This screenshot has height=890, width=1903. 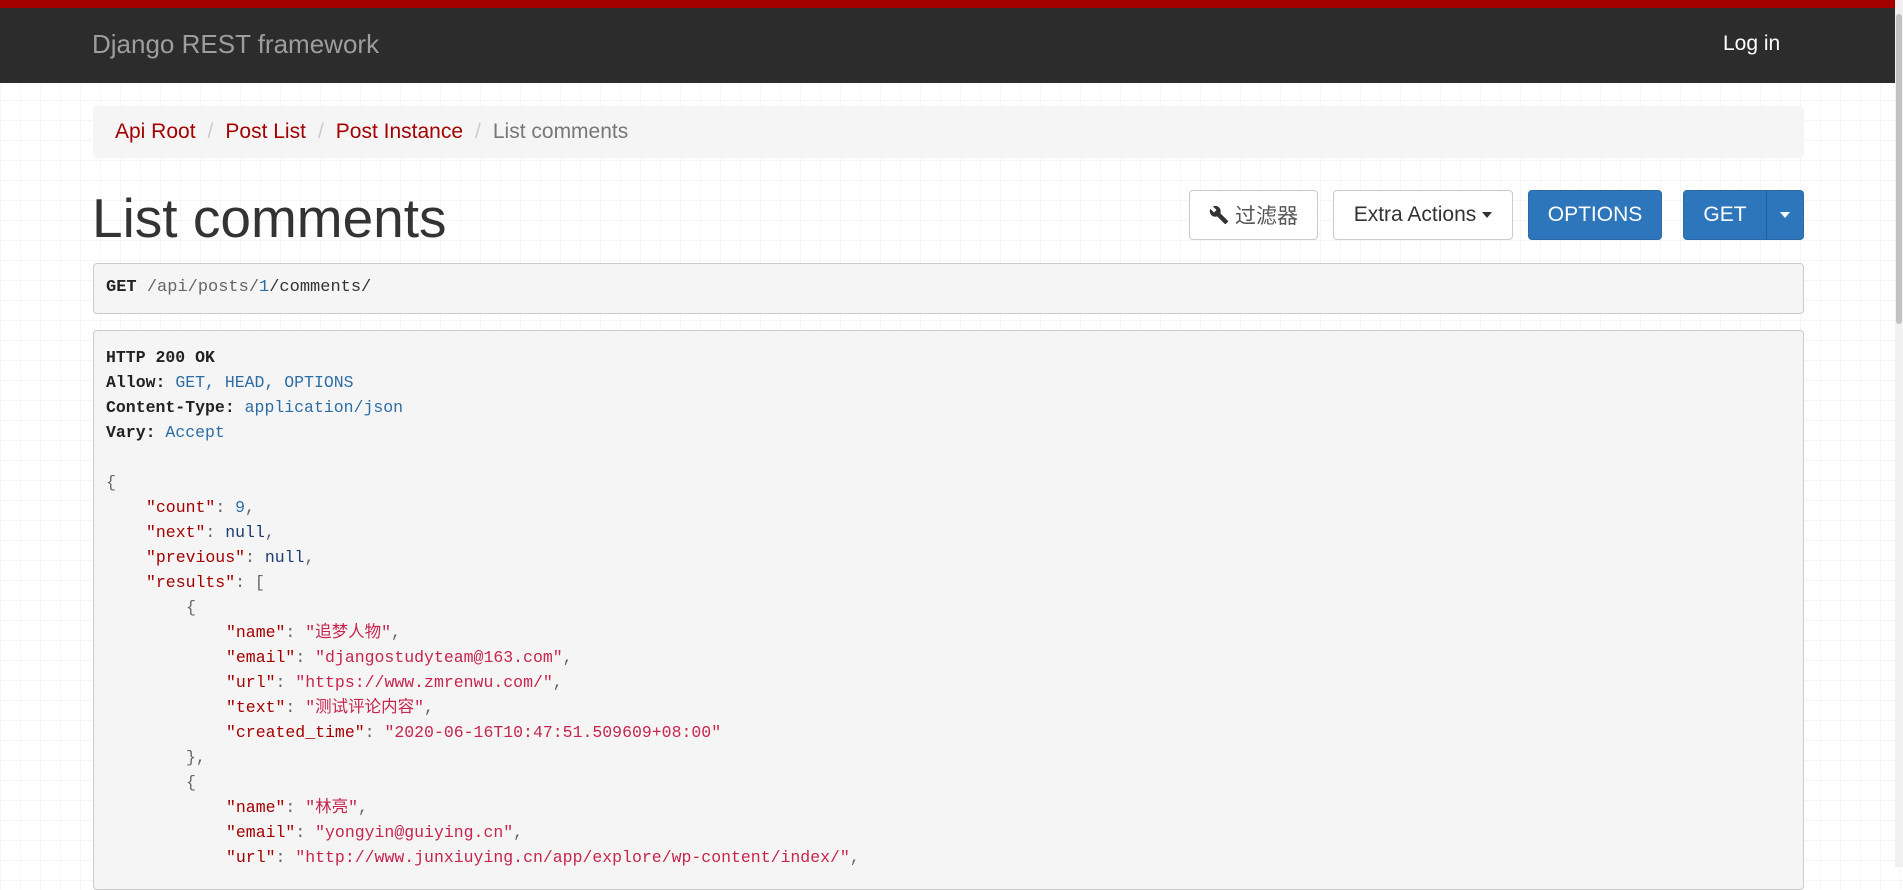 What do you see at coordinates (264, 287) in the screenshot?
I see `request-path-id: 1` at bounding box center [264, 287].